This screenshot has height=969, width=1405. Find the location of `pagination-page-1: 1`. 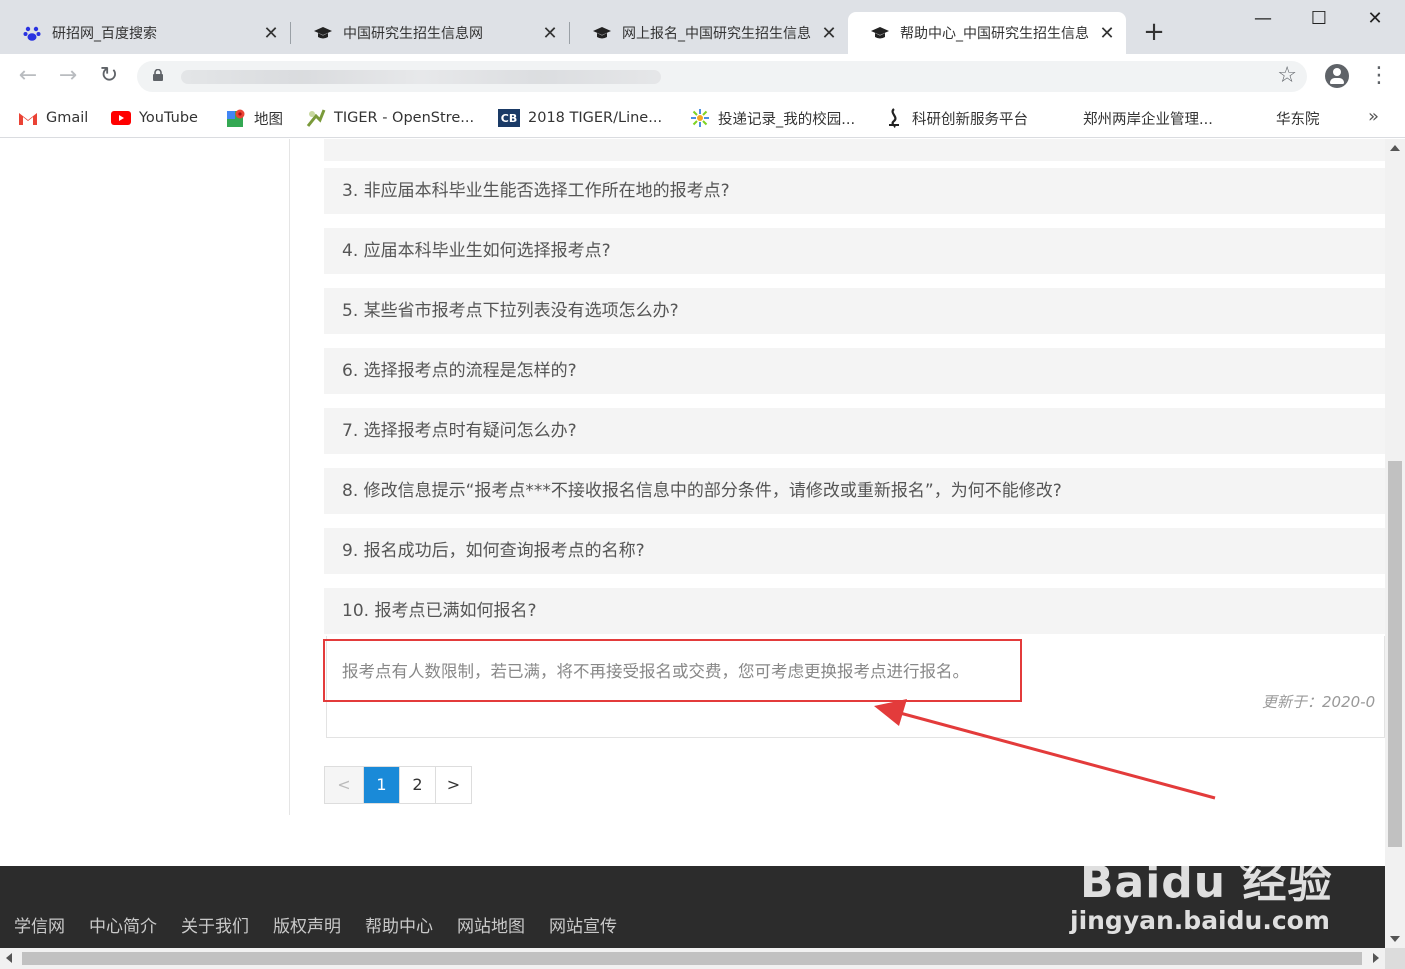

pagination-page-1: 1 is located at coordinates (381, 785).